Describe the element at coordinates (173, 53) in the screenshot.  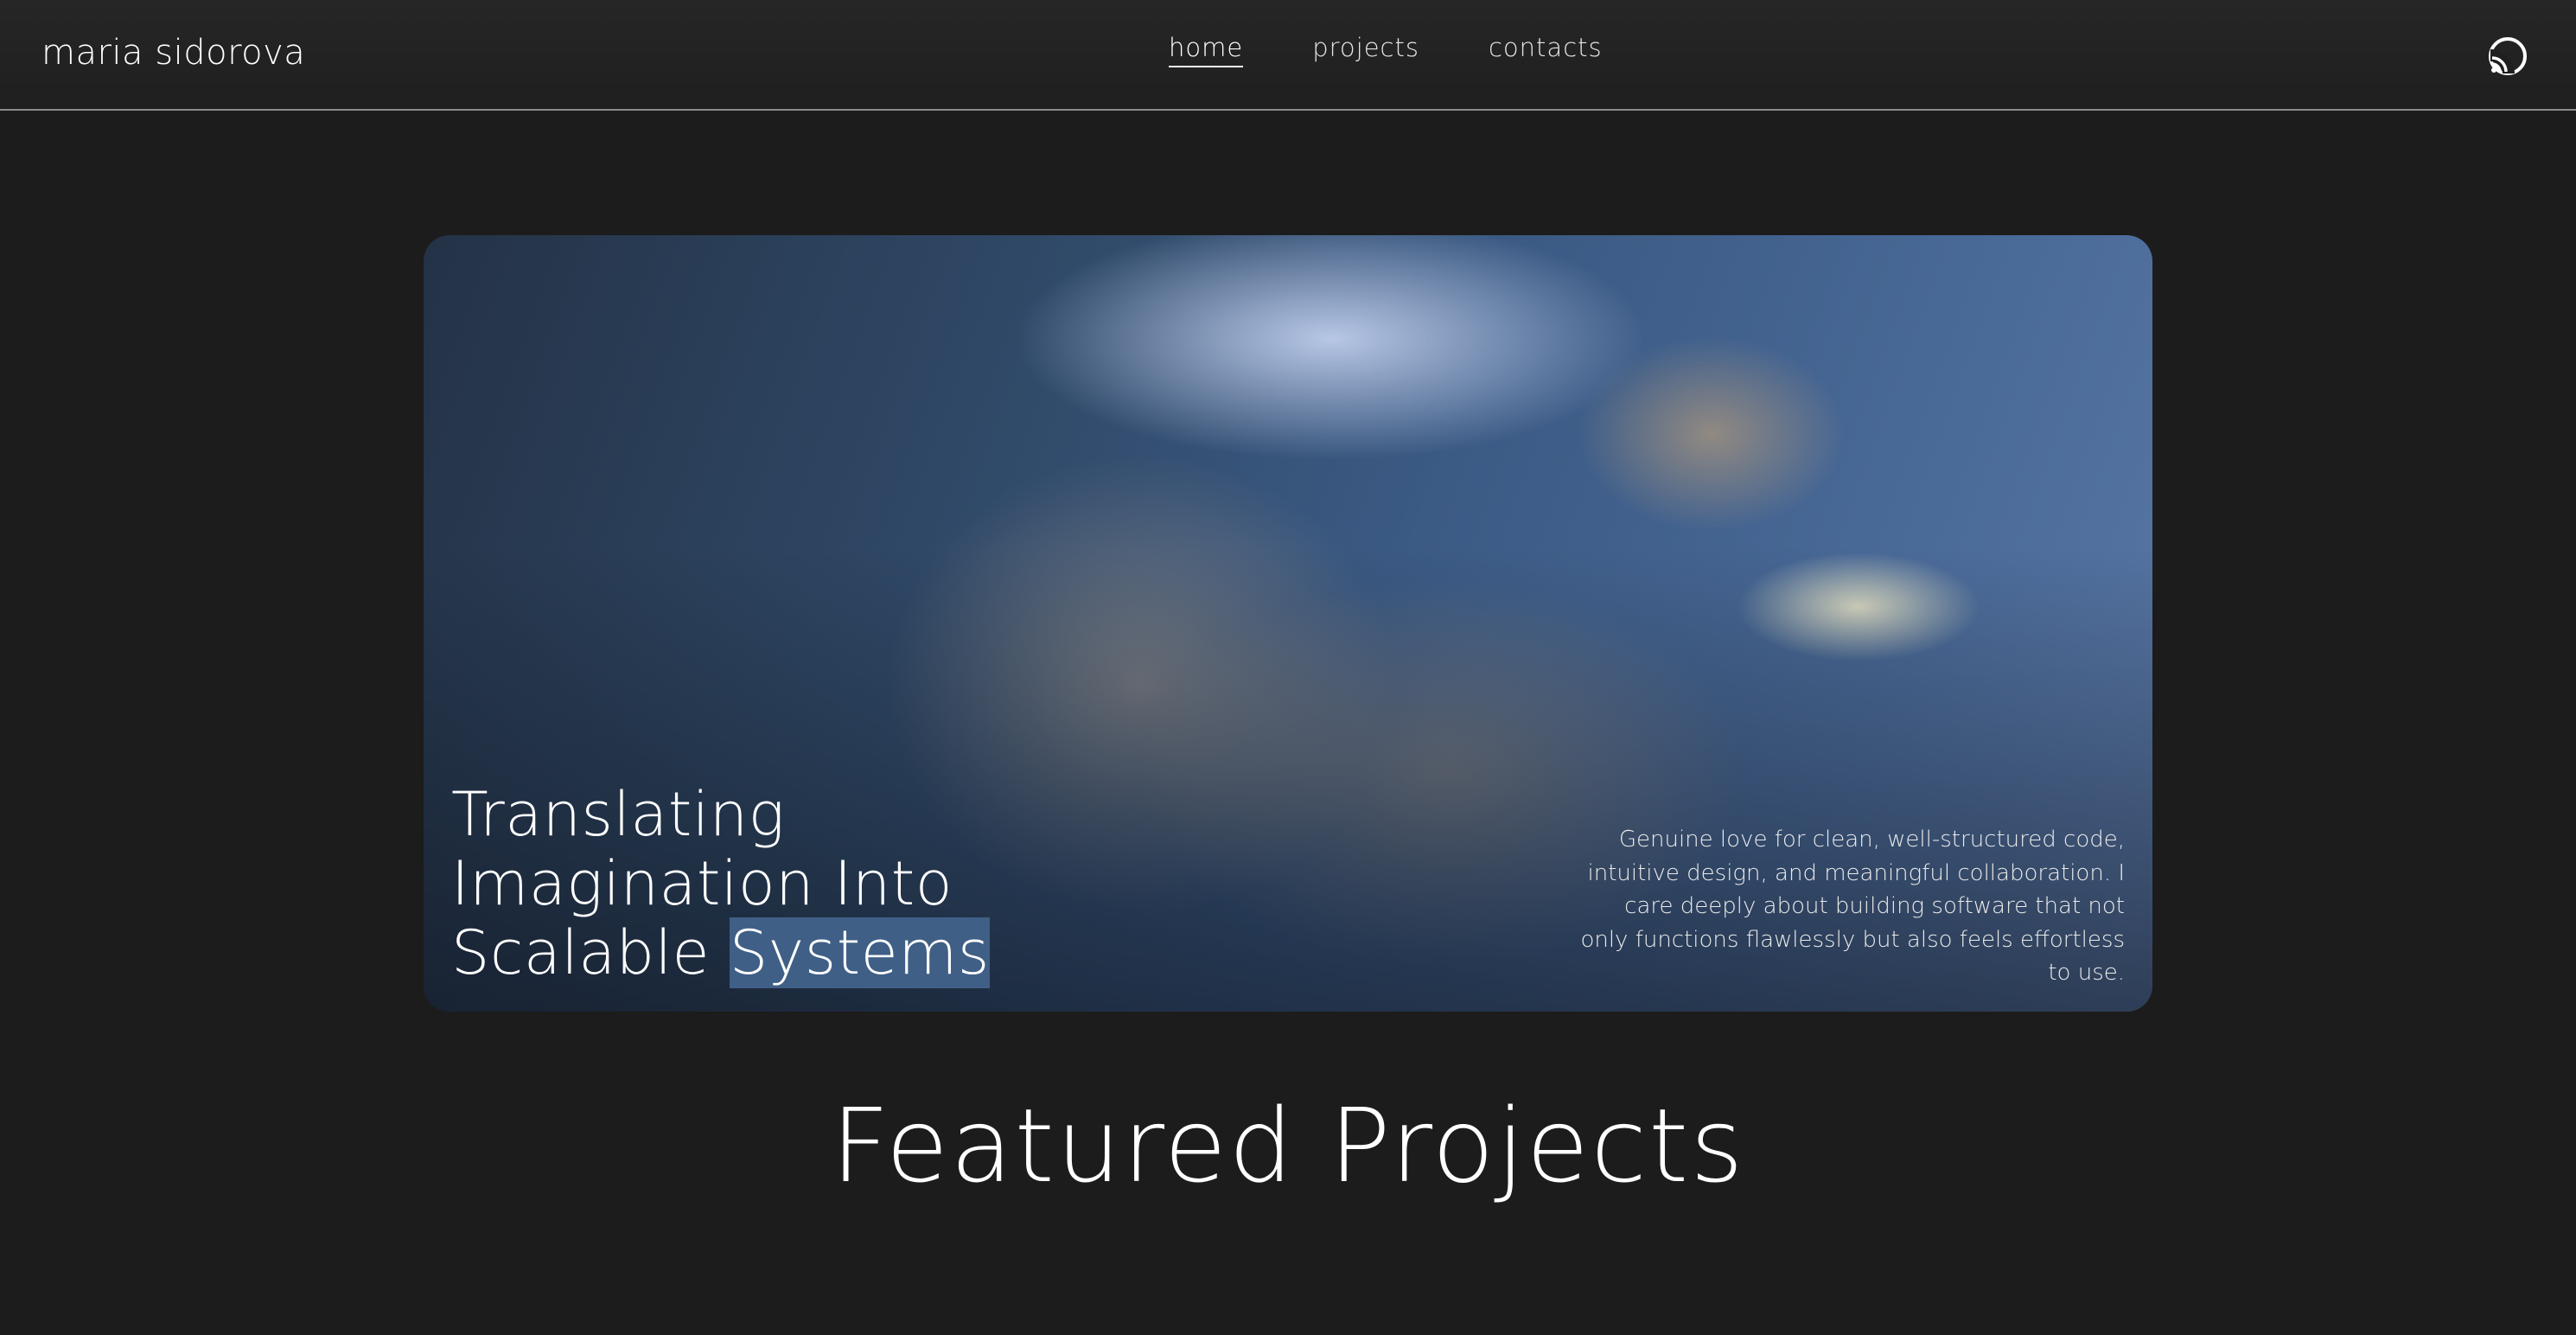
I see `brand-logo-link: maria sidorova` at that location.